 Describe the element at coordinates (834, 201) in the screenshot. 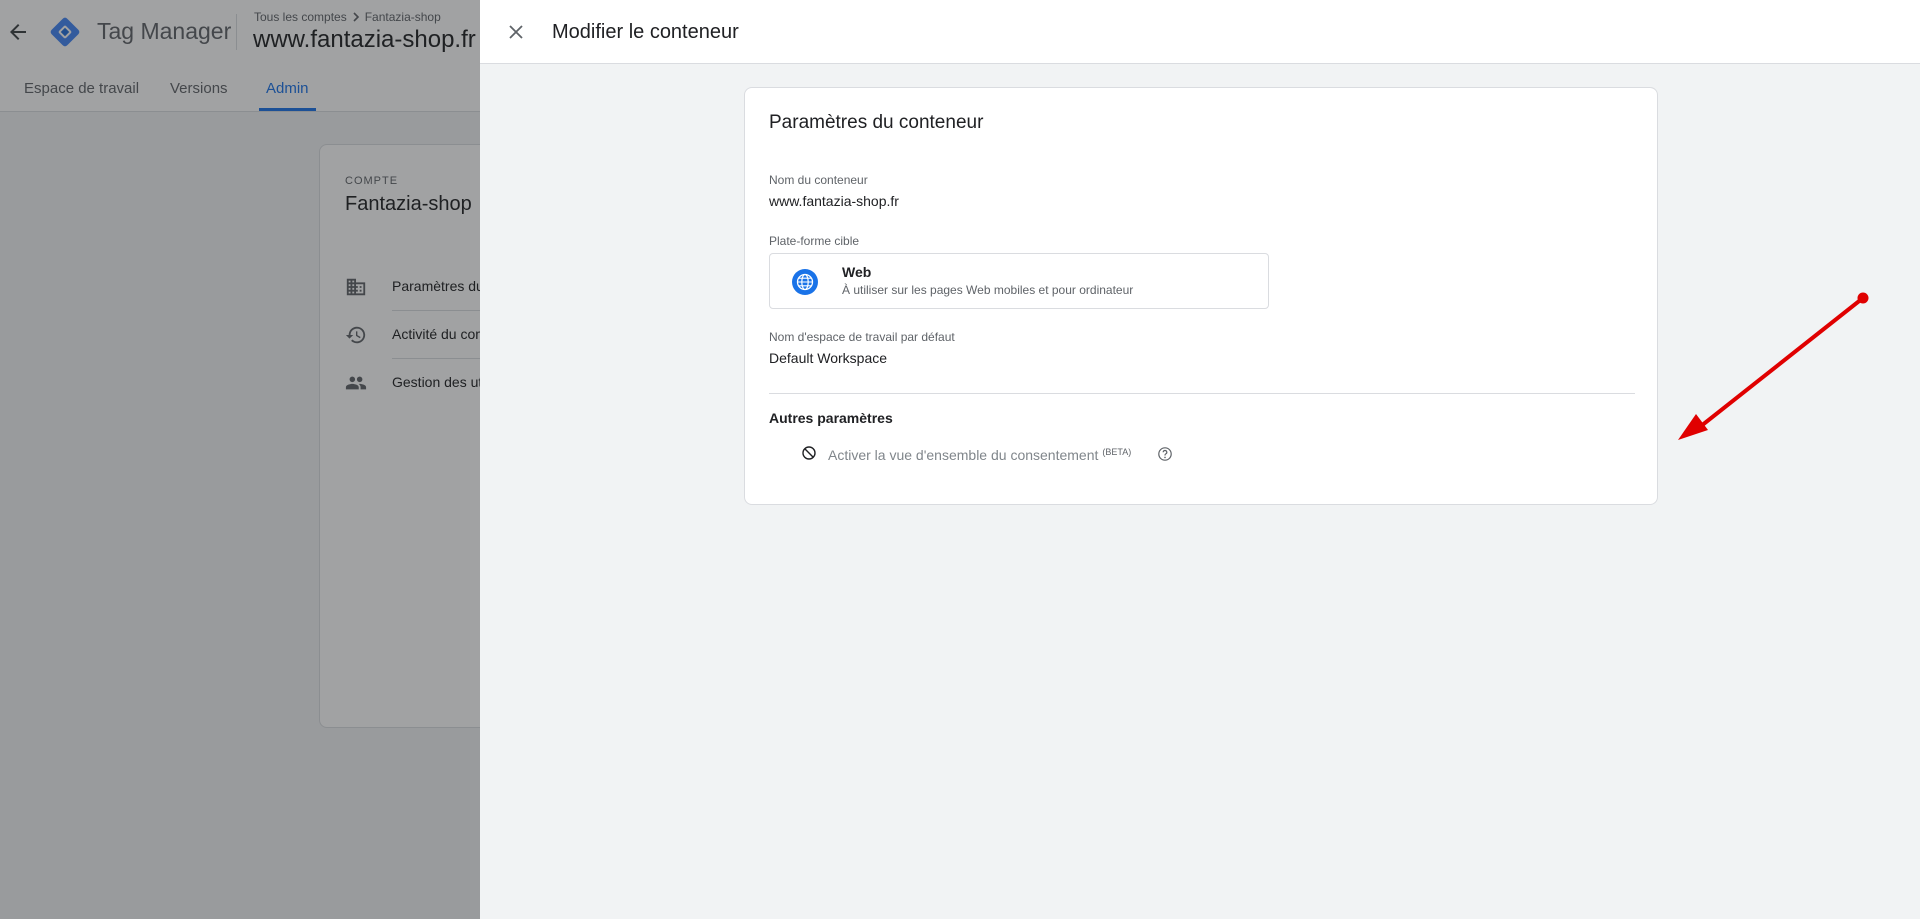

I see `container-name-value: www.fantazia-shop.fr` at that location.